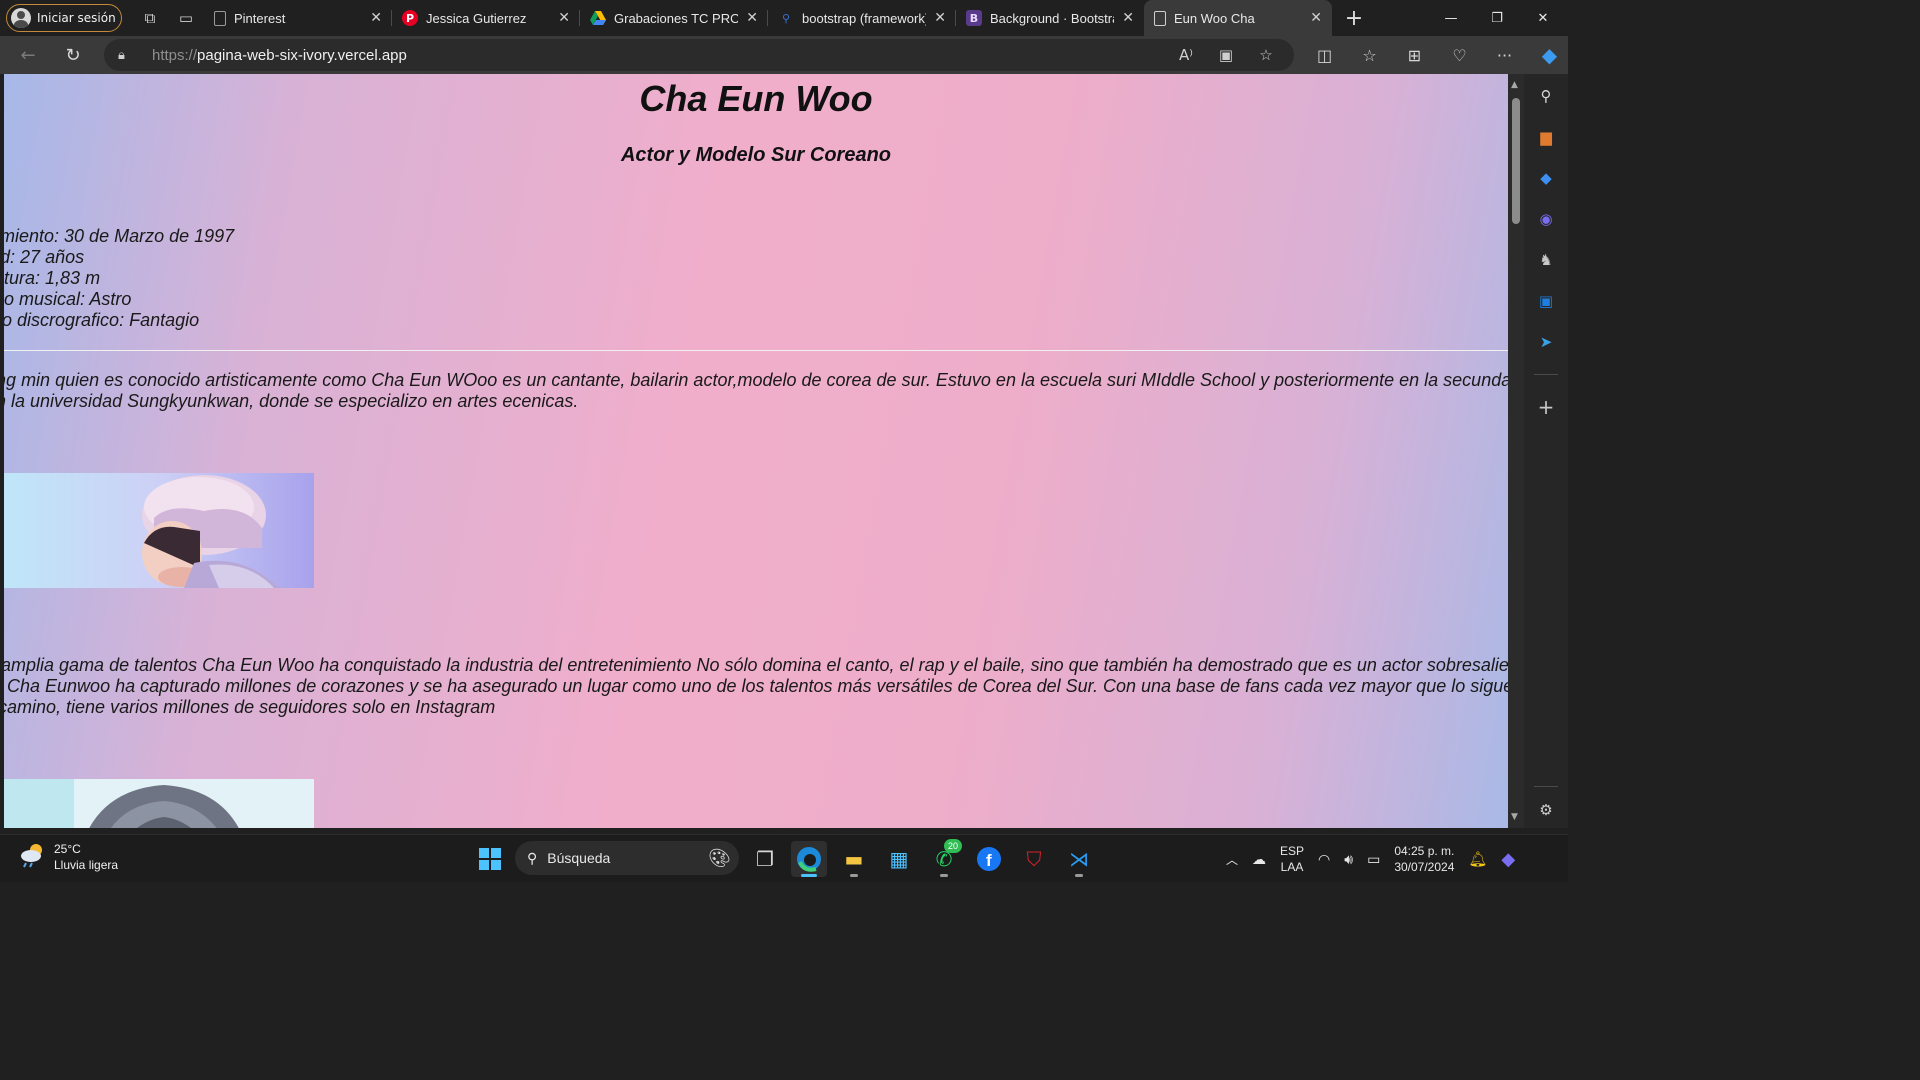 This screenshot has height=1080, width=1920. Describe the element at coordinates (186, 18) in the screenshot. I see `tab-actions-icon: ▭` at that location.